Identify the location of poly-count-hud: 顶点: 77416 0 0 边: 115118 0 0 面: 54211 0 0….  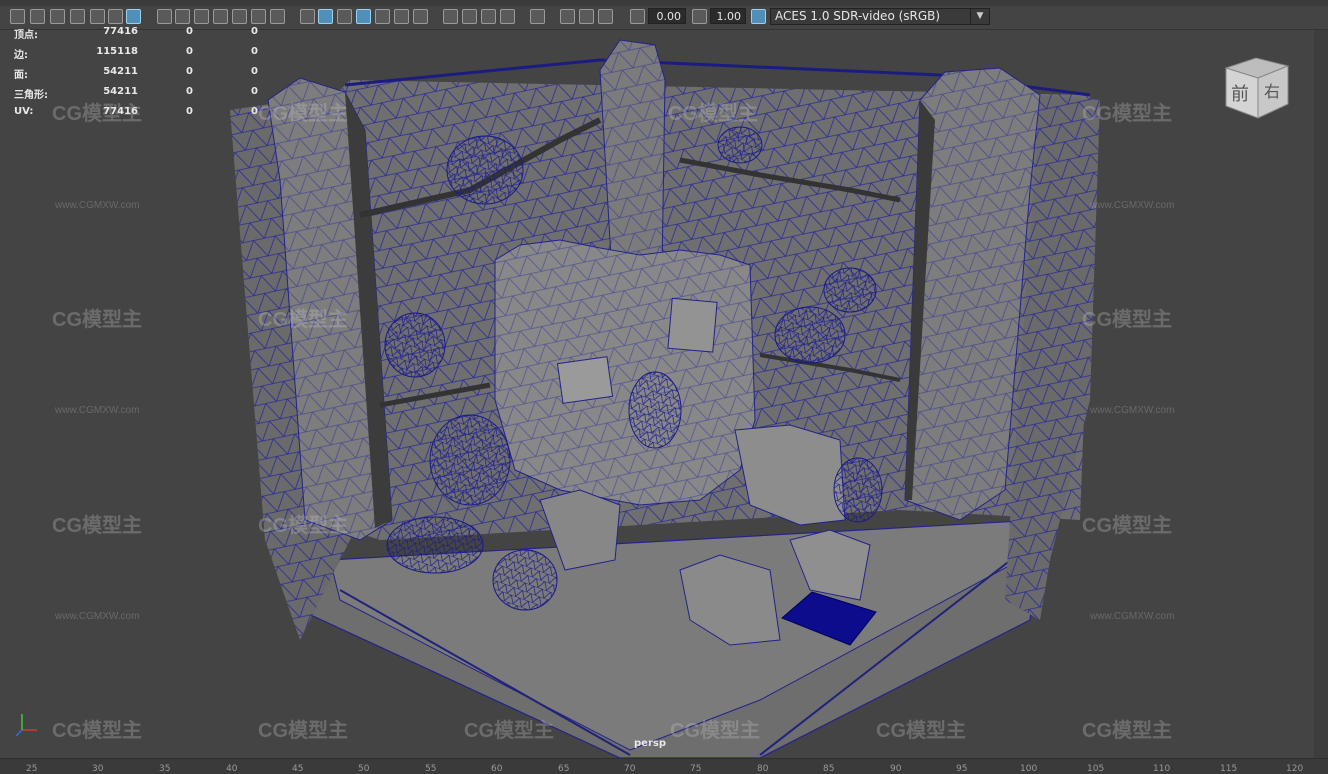
(135, 78).